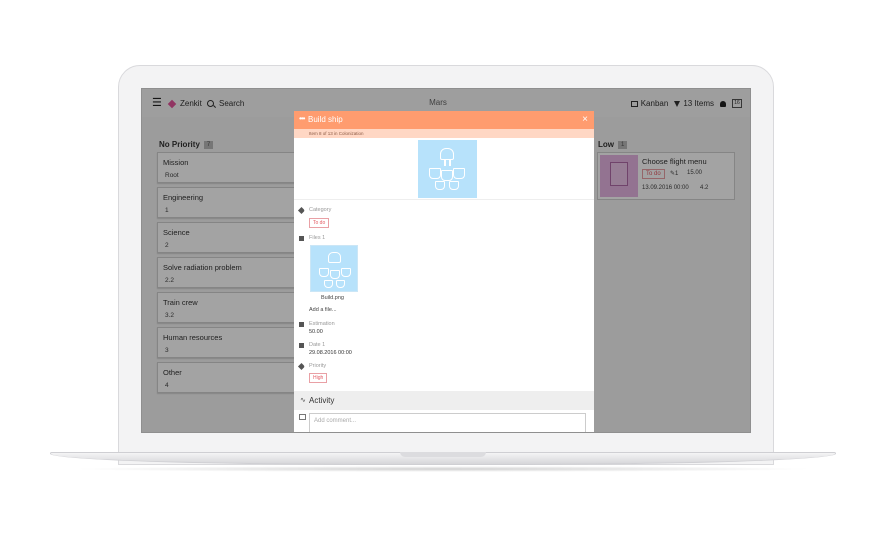 This screenshot has height=540, width=886. I want to click on calendar-icon, so click(301, 345).